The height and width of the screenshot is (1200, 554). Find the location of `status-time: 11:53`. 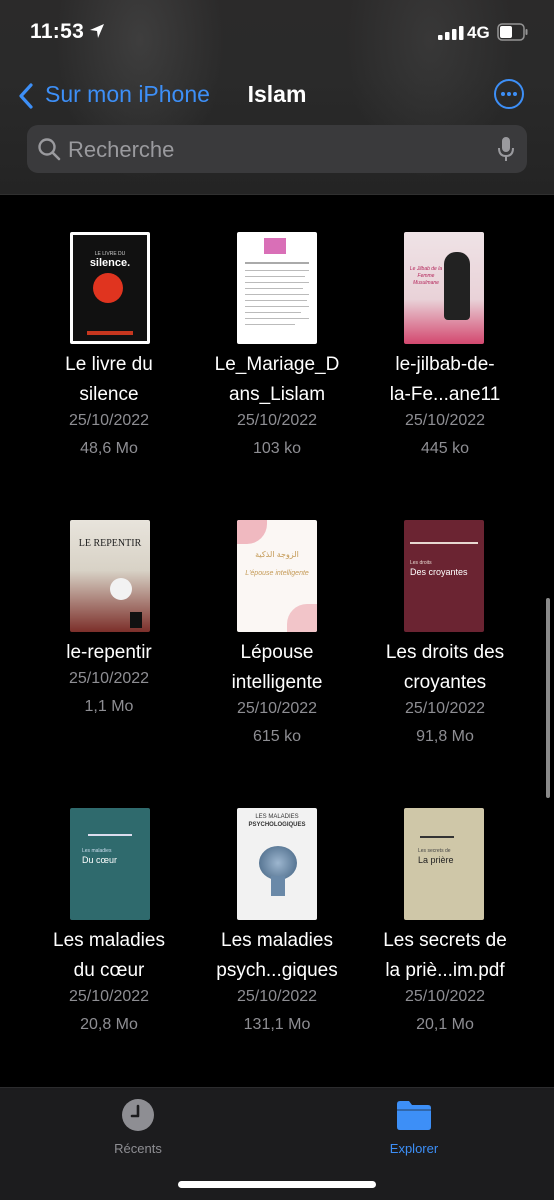

status-time: 11:53 is located at coordinates (57, 31).